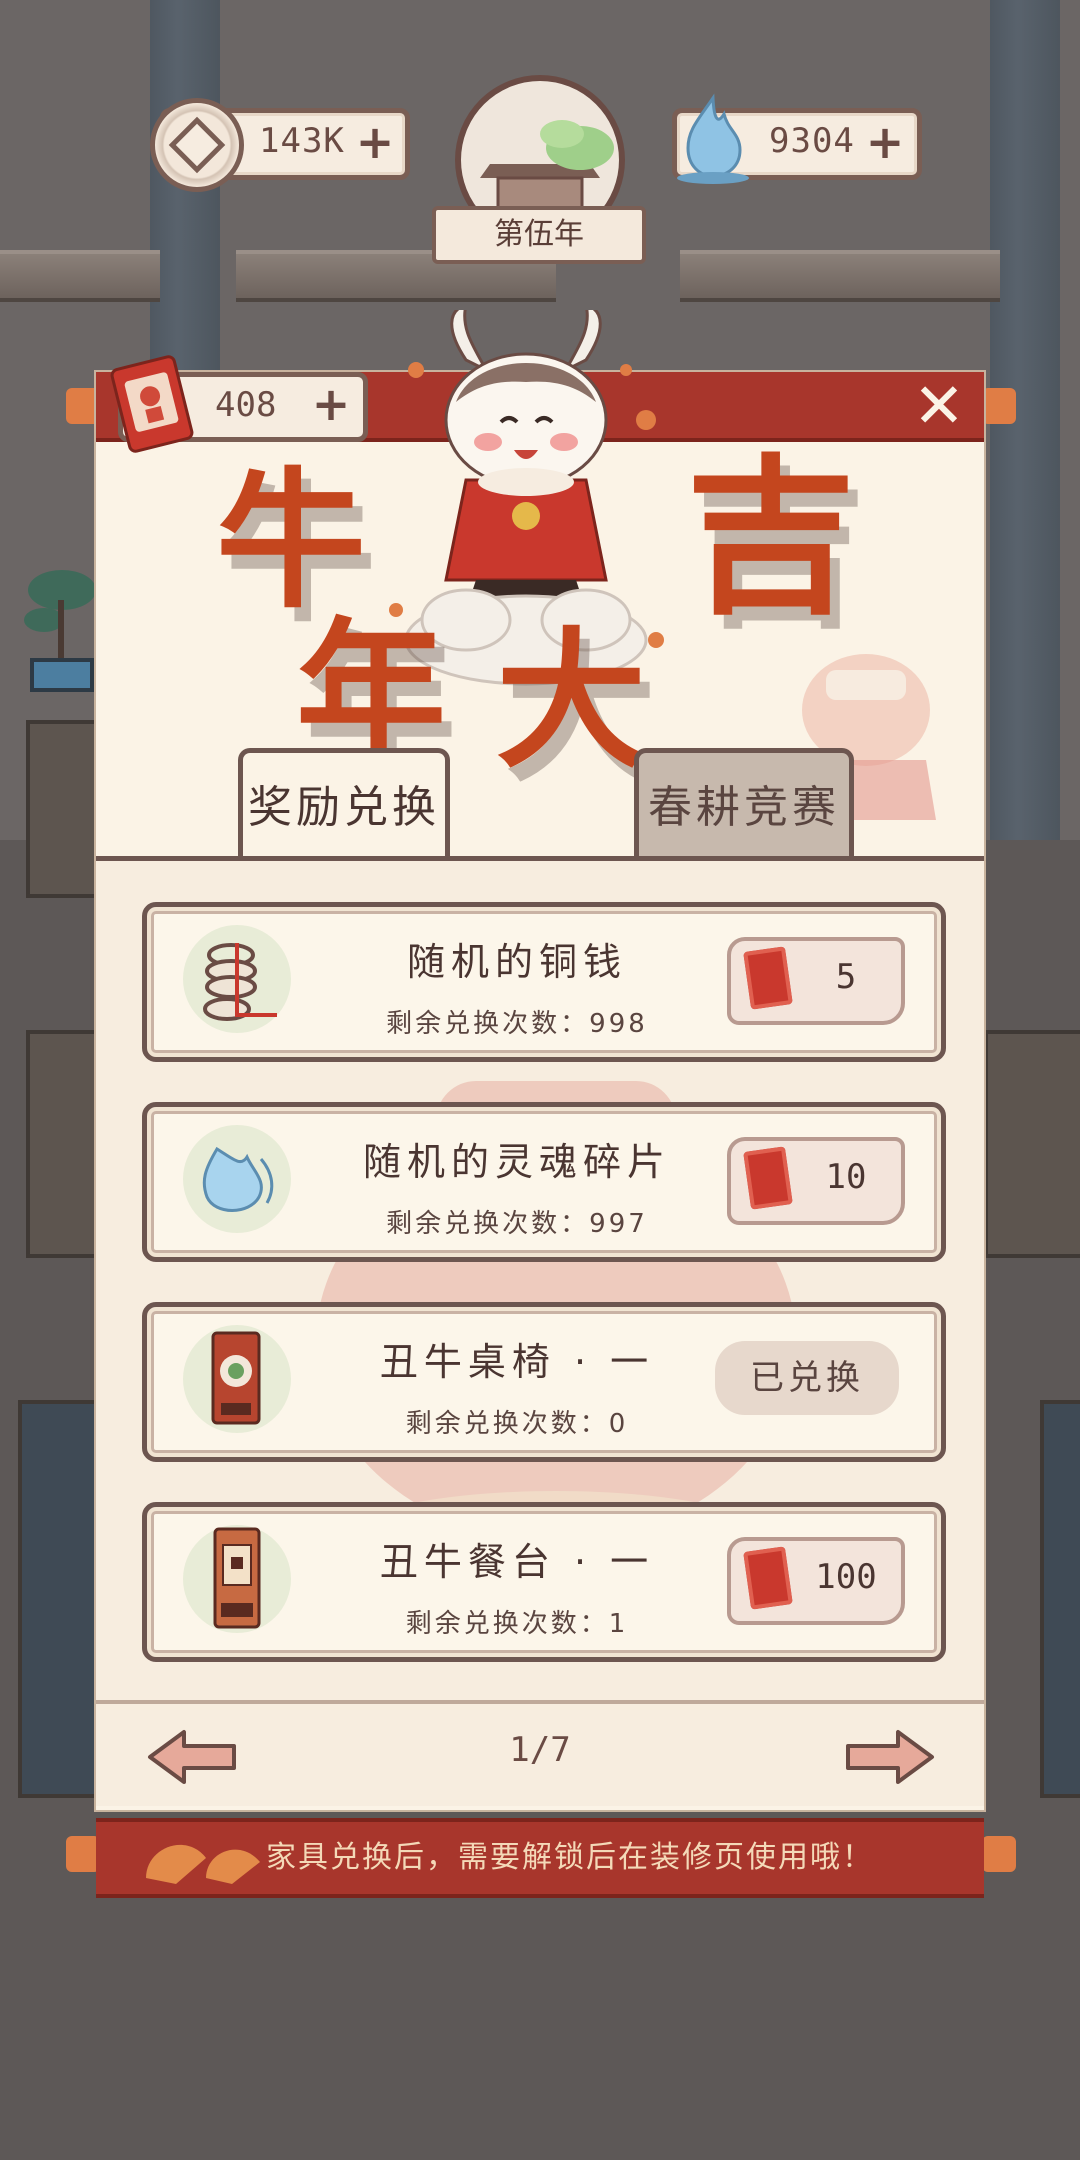 This screenshot has width=1080, height=2160. Describe the element at coordinates (517, 1224) in the screenshot. I see `reward-remaining: 剩余兑换次数：997` at that location.